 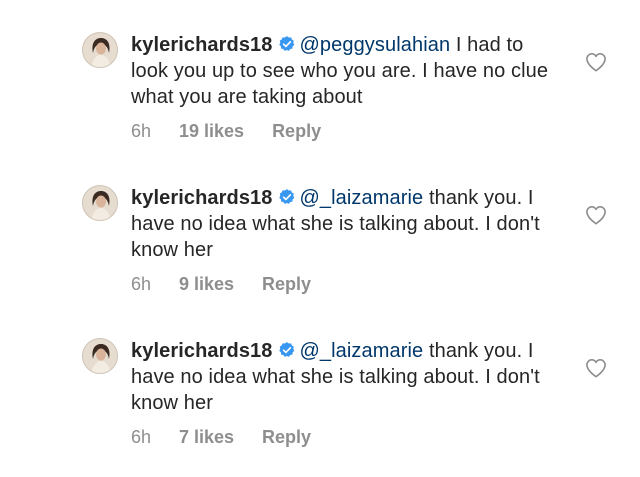 I want to click on comment-meta: 6h 7 likes Reply, so click(x=341, y=437).